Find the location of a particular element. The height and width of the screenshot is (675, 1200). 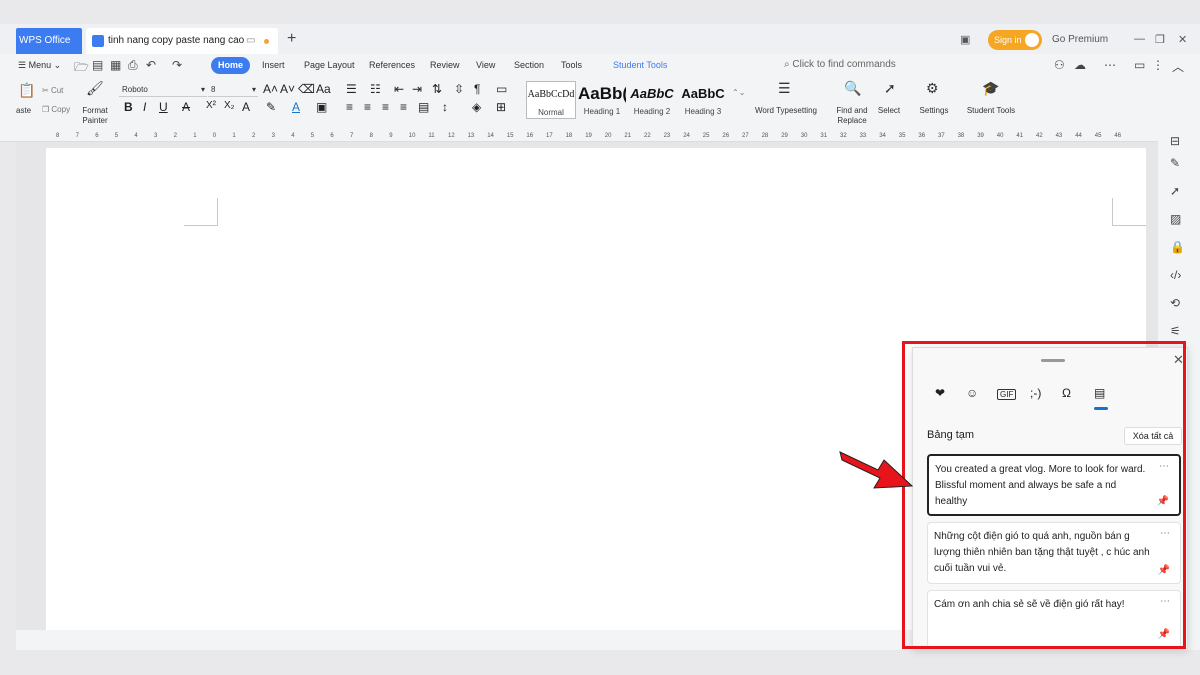

more-options-icon: ⋯ is located at coordinates (1110, 65).